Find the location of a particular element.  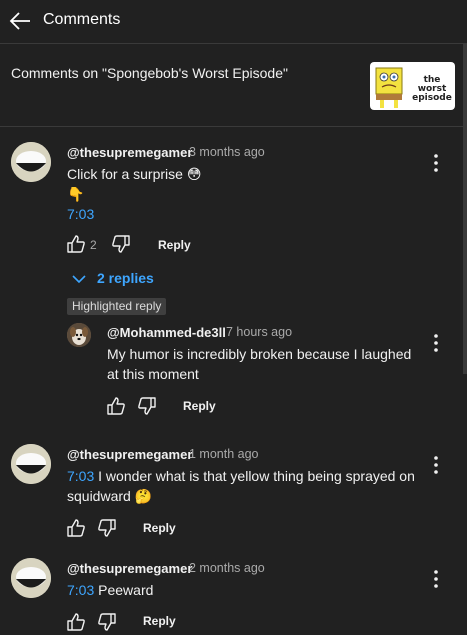

video-thumbnail: the worst episode is located at coordinates (412, 86).